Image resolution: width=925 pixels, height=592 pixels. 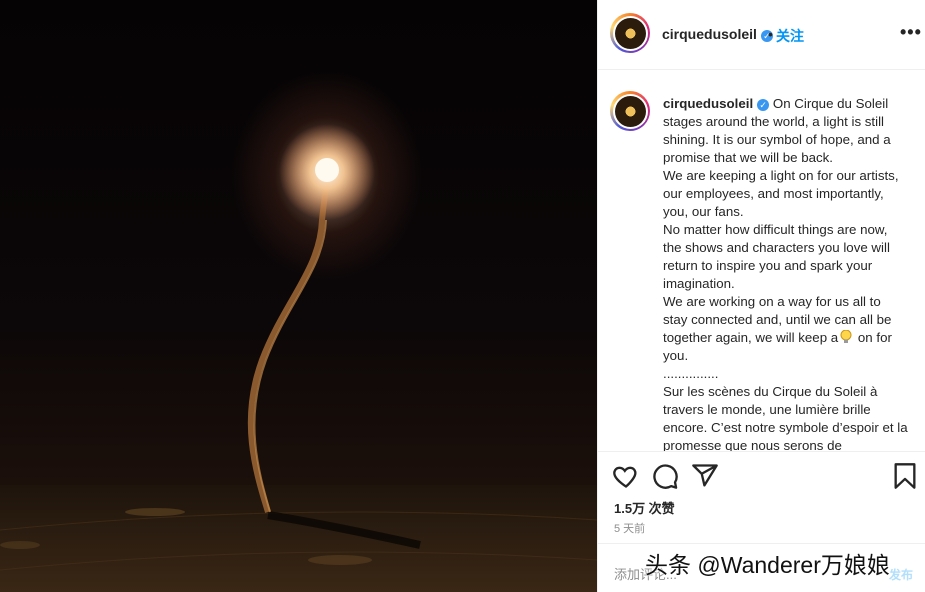 What do you see at coordinates (761, 497) in the screenshot?
I see `post-actions: 1.5万 次赞 5 天前` at bounding box center [761, 497].